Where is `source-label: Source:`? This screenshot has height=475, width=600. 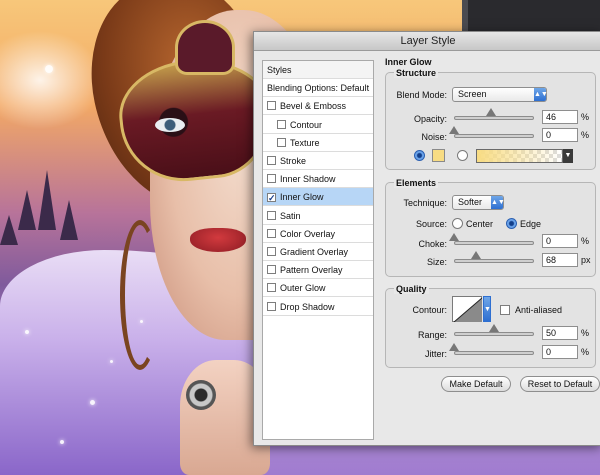 source-label: Source: is located at coordinates (431, 224).